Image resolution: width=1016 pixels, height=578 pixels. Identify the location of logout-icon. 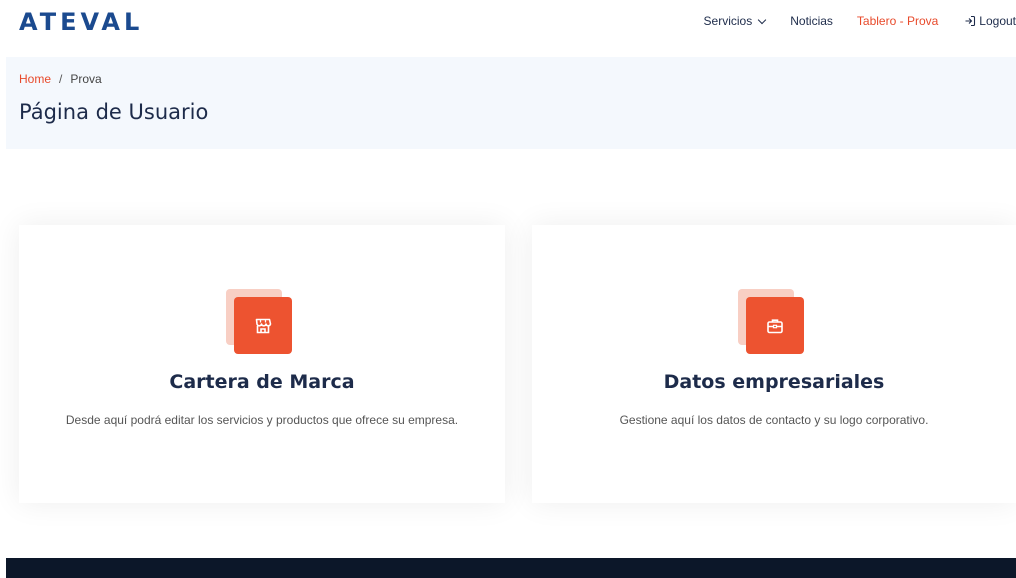
(970, 21).